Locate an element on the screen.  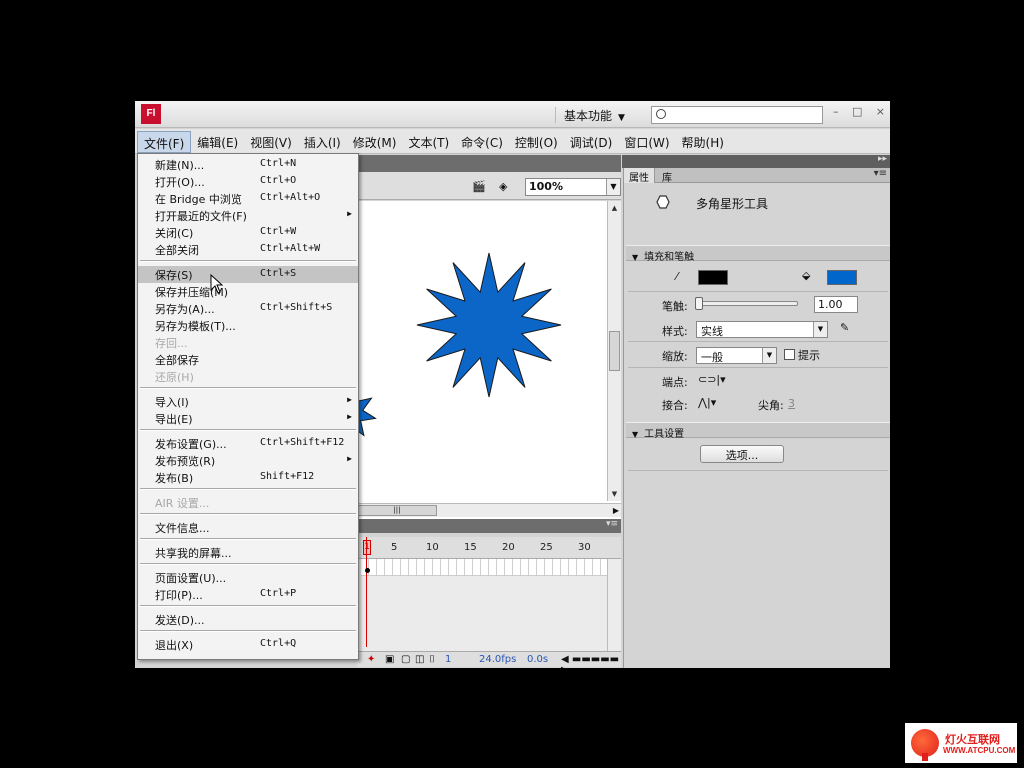
tick-label: 10 is located at coordinates (432, 547).